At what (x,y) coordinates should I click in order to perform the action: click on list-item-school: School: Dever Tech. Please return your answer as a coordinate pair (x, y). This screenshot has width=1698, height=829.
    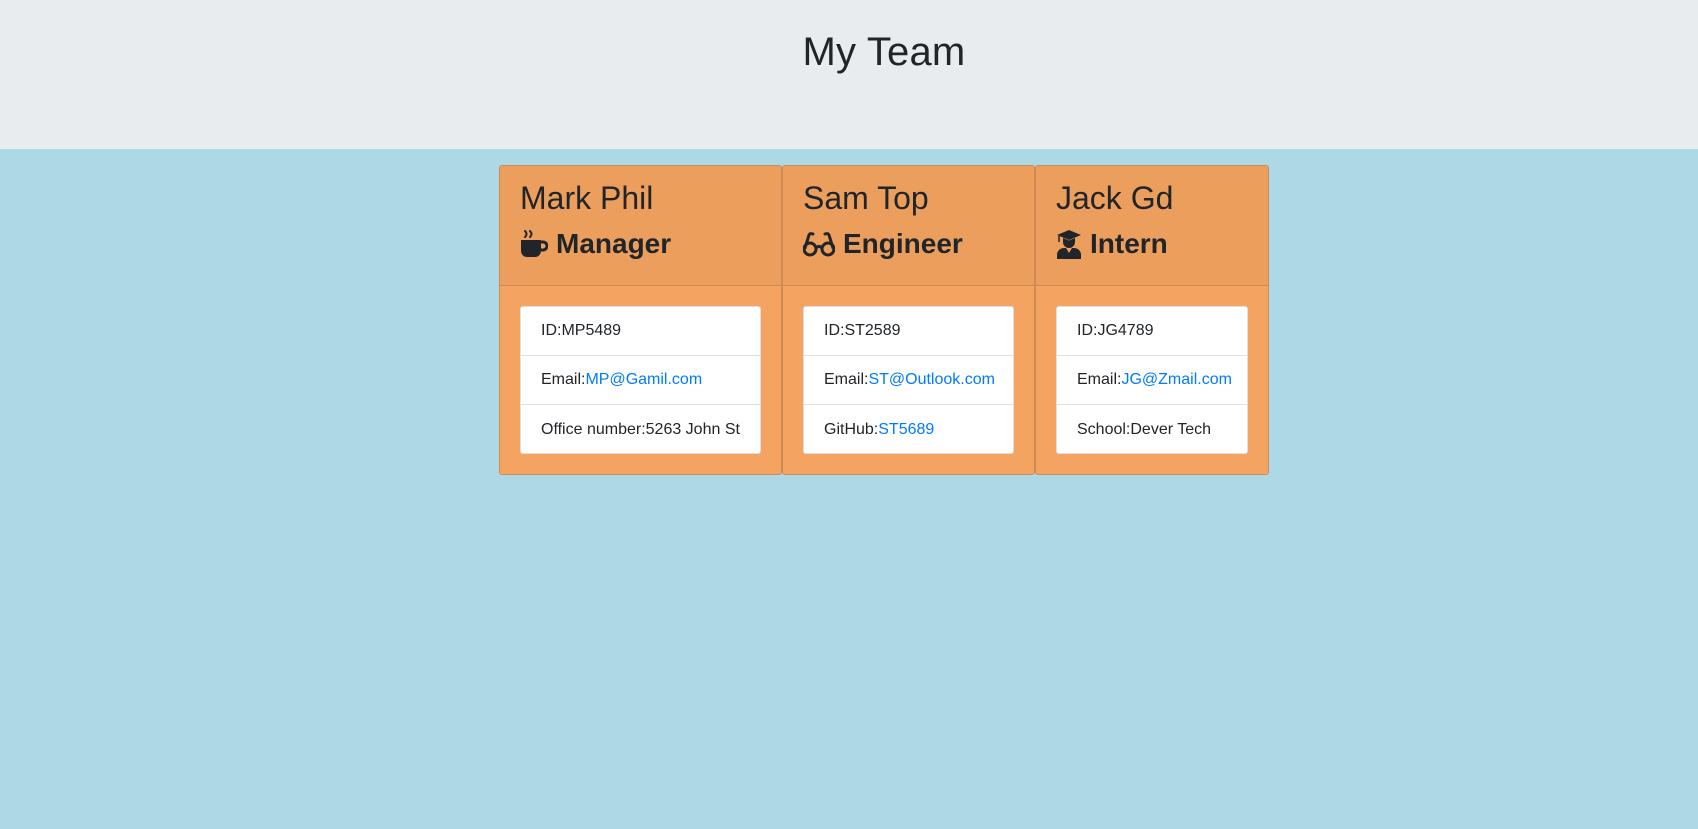
    Looking at the image, I should click on (1152, 429).